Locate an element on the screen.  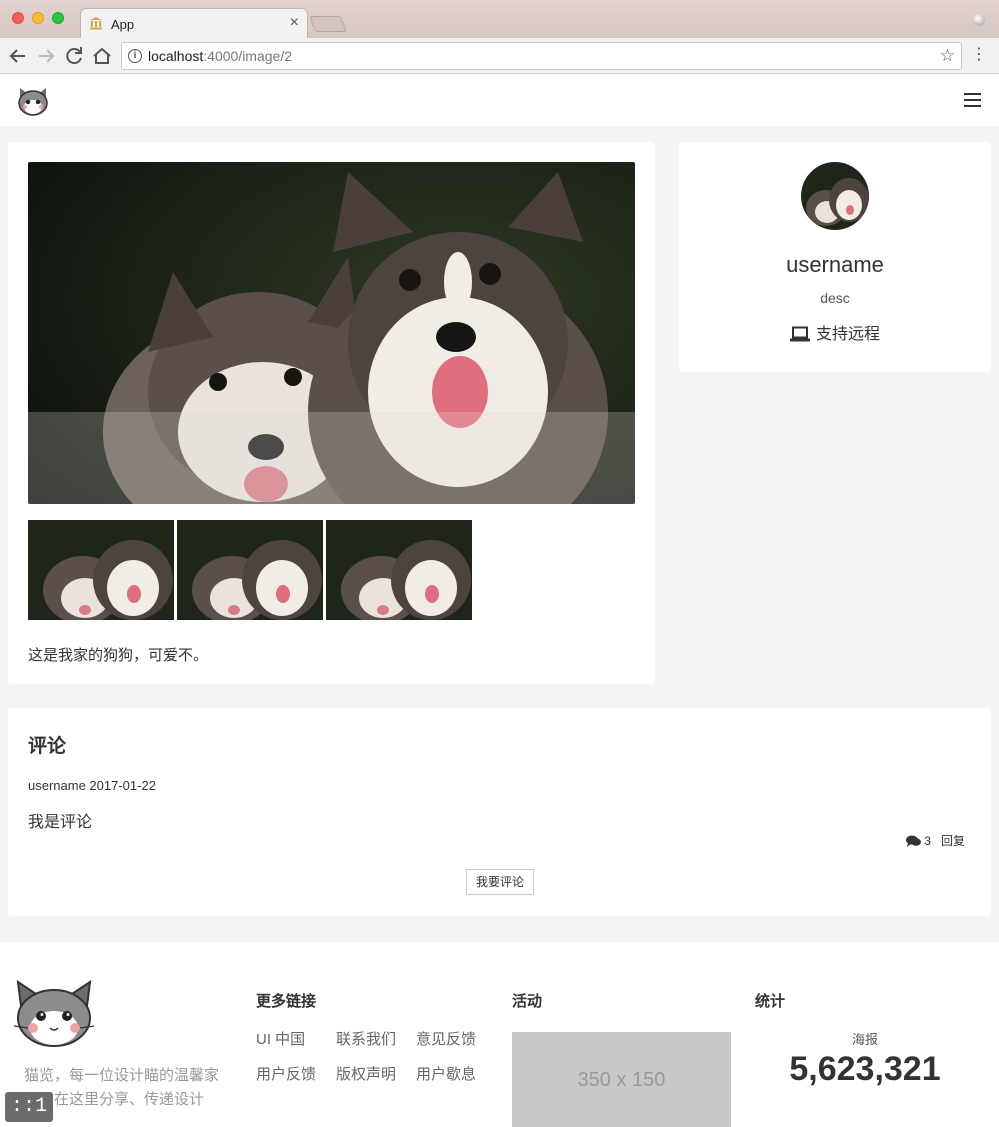
reply-link: 回复 is located at coordinates (953, 841).